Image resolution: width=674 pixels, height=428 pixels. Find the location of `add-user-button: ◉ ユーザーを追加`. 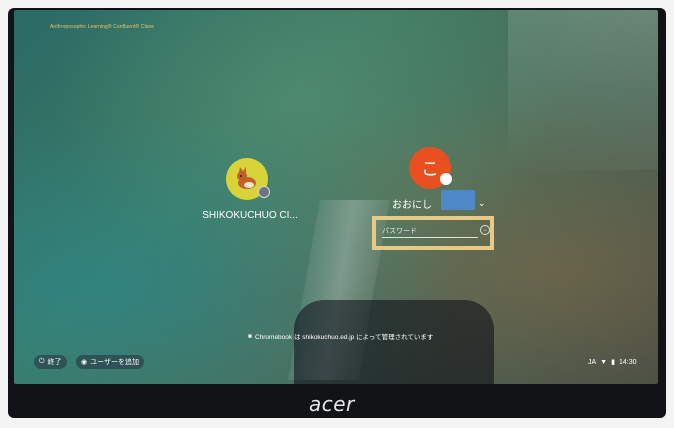

add-user-button: ◉ ユーザーを追加 is located at coordinates (110, 362).